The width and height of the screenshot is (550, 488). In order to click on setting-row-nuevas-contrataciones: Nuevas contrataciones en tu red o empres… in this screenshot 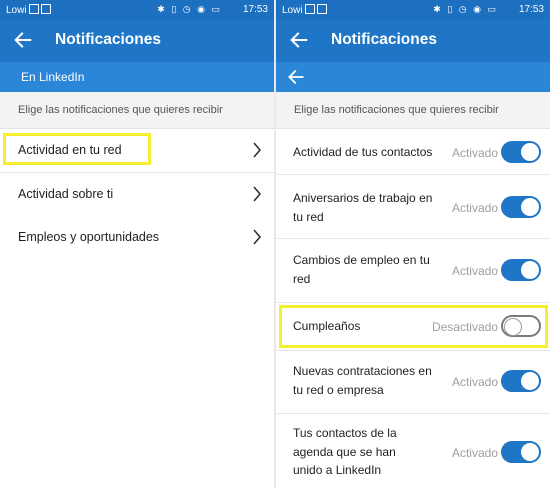, I will do `click(413, 382)`.